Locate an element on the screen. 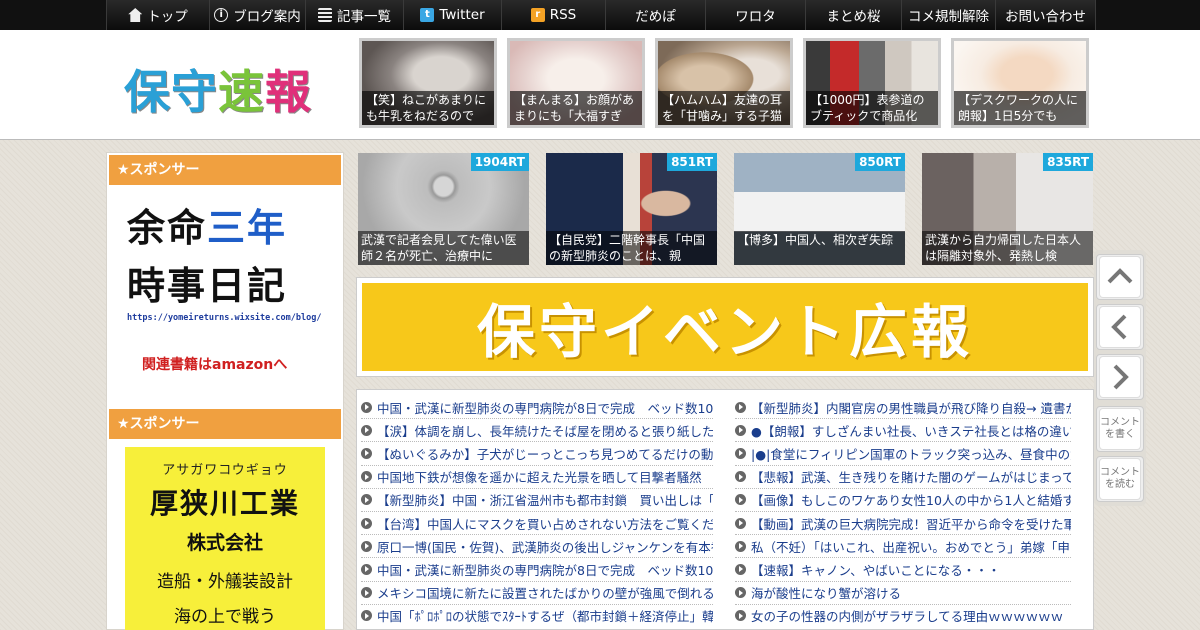 The image size is (1200, 630). event-banner: 保守イベント広報 is located at coordinates (725, 327).